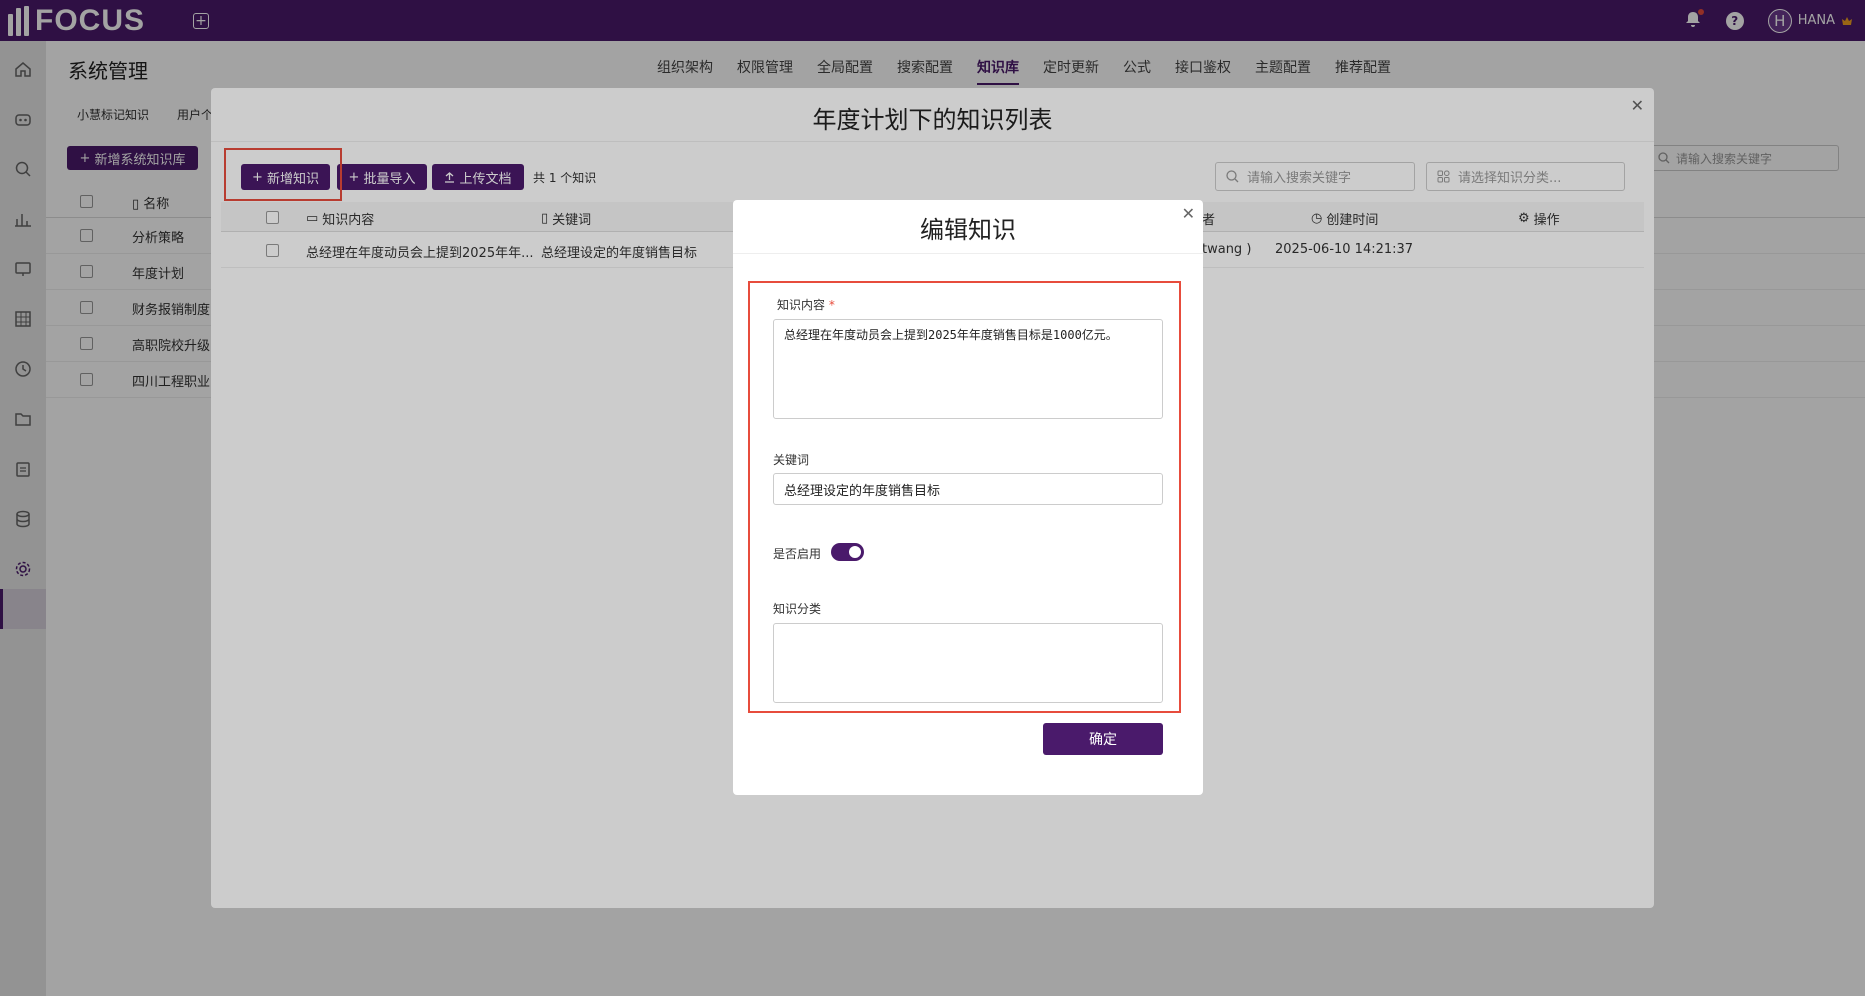 The height and width of the screenshot is (996, 1865). I want to click on divider, so click(968, 253).